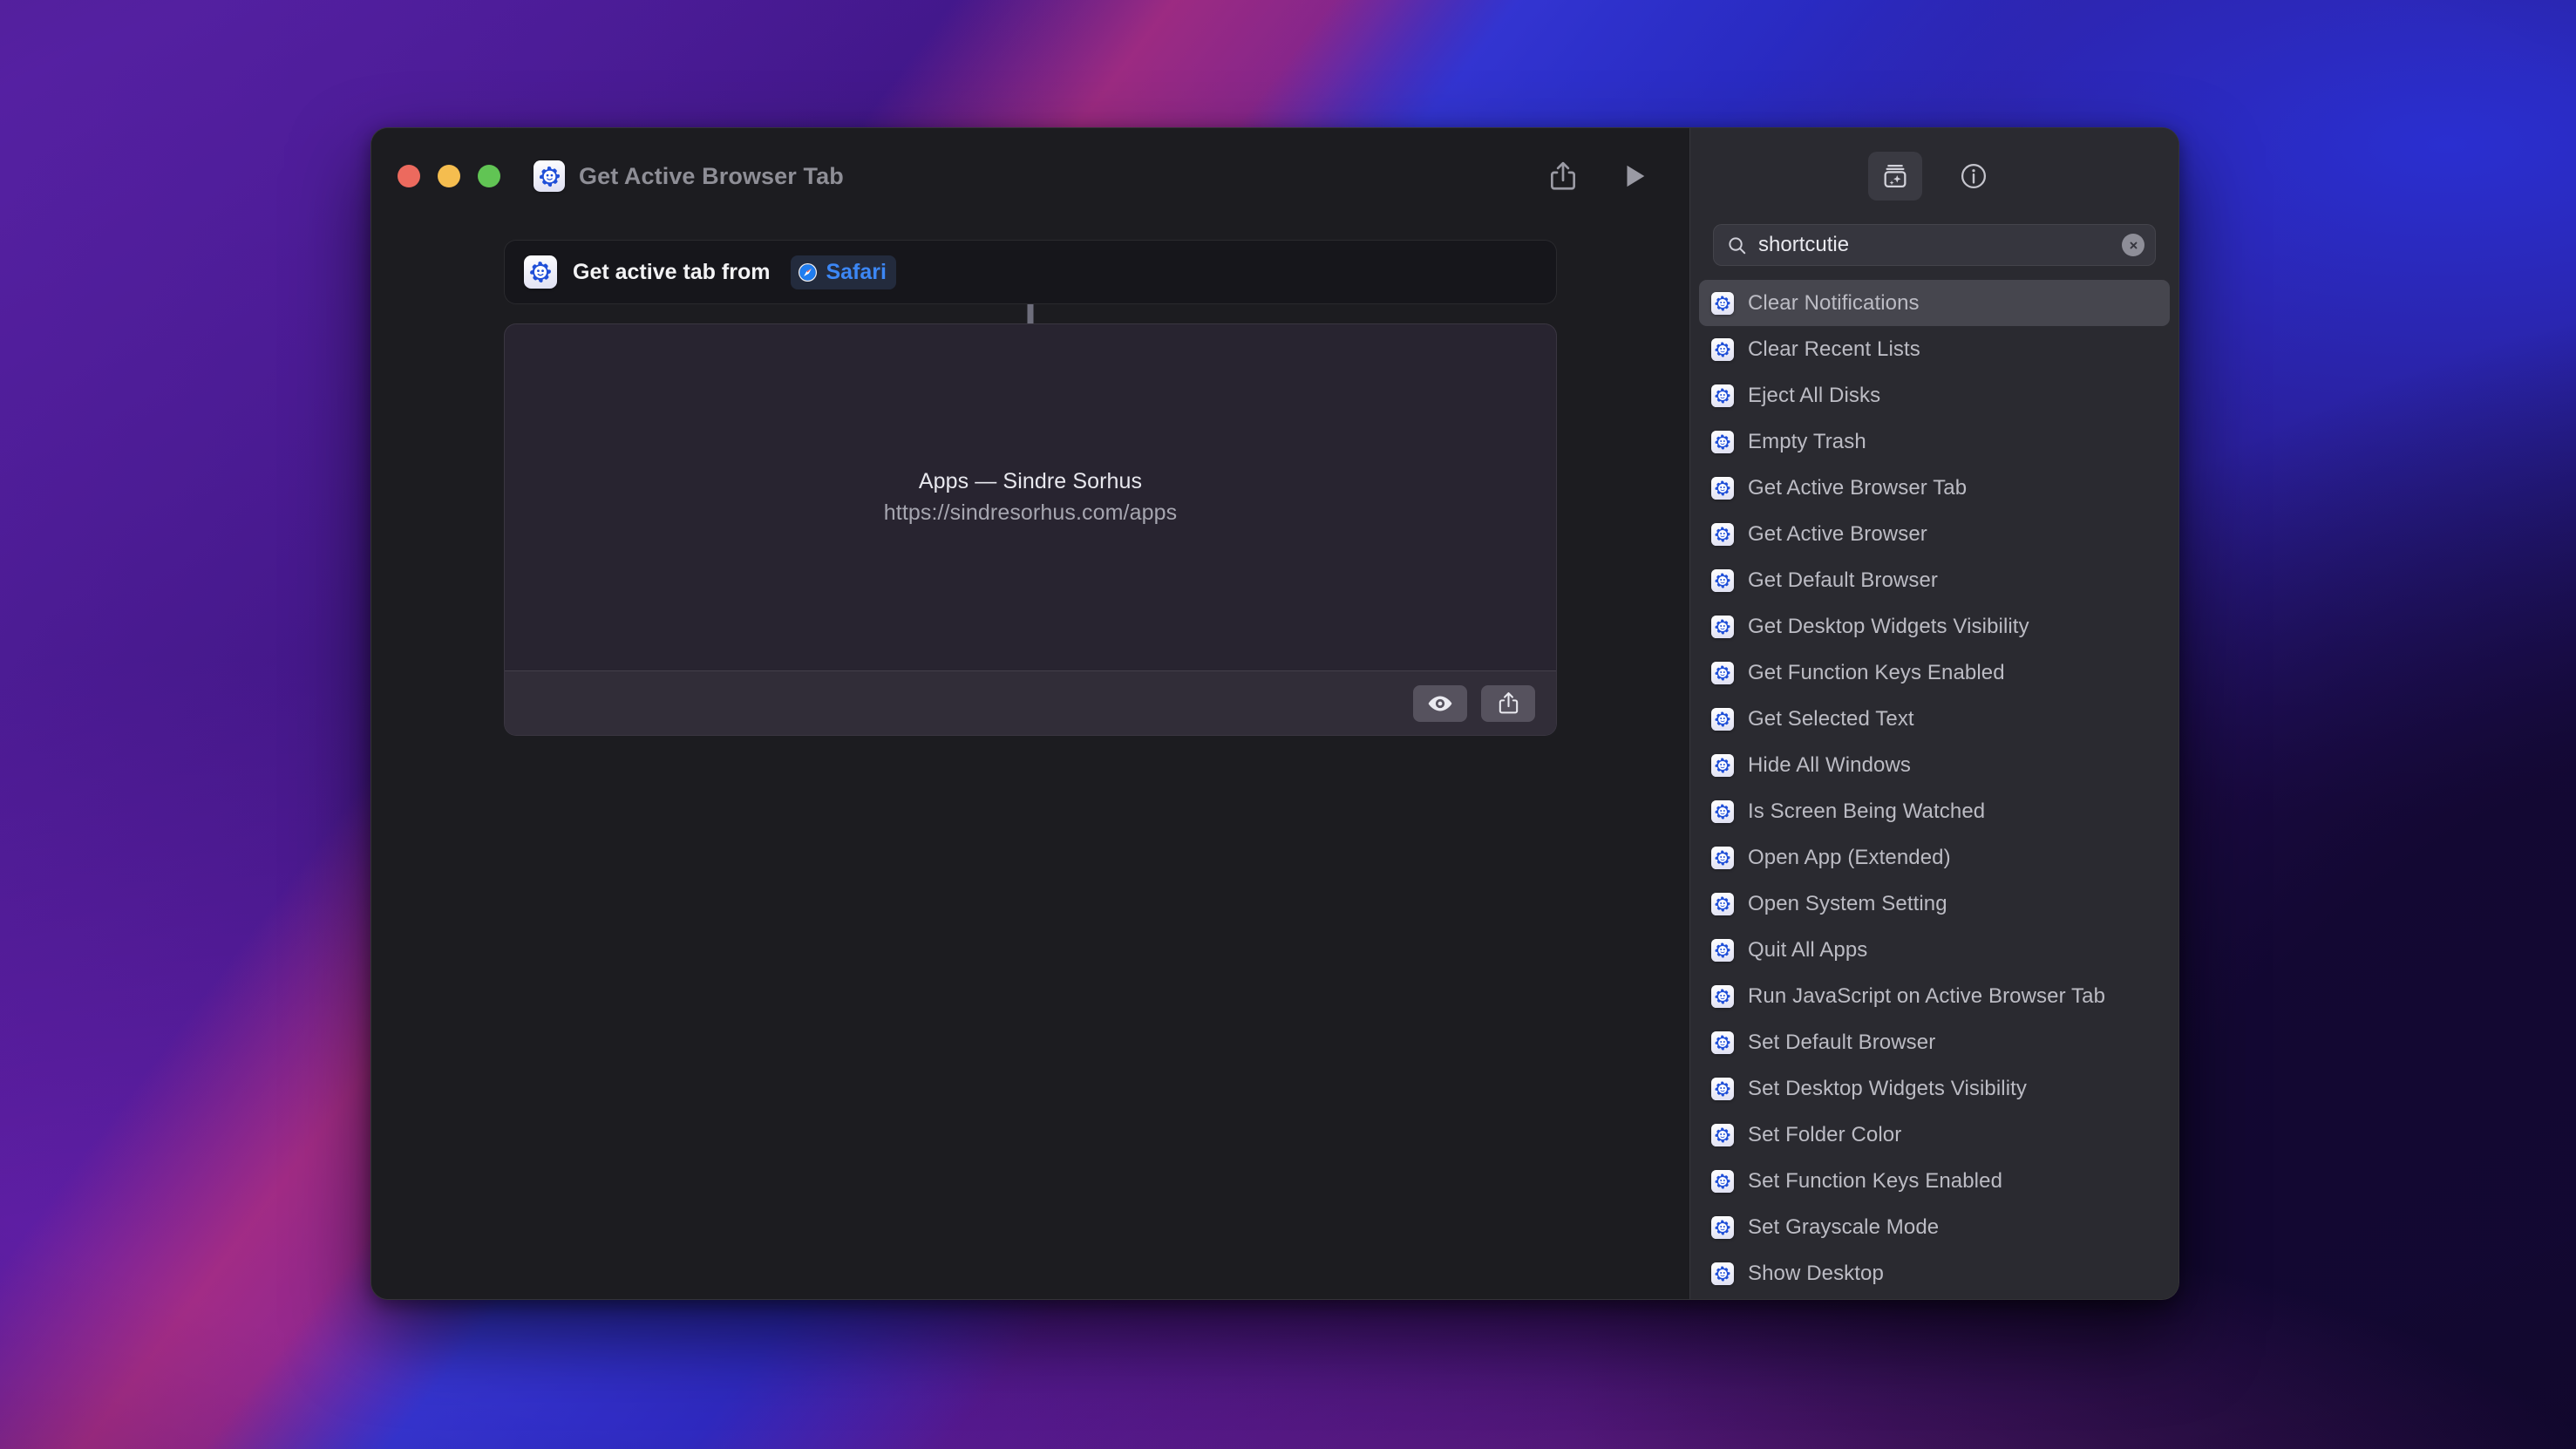  I want to click on list-item-label: Set Folder Color, so click(1825, 1134).